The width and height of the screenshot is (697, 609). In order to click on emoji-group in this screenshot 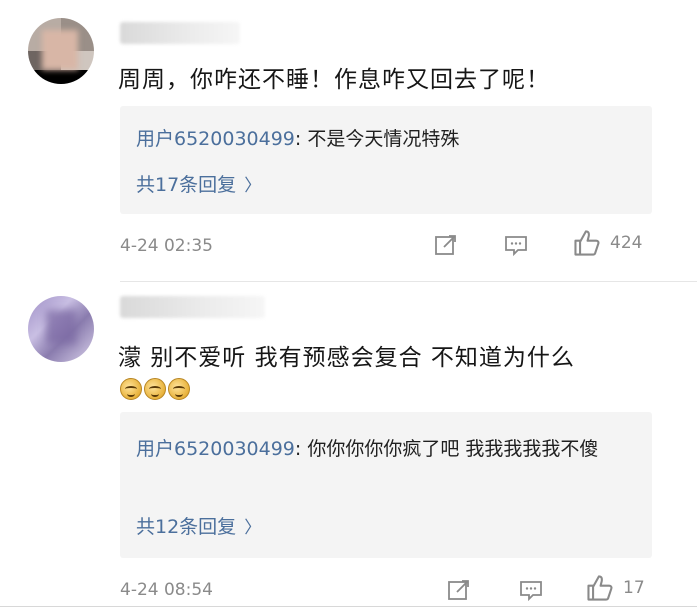, I will do `click(155, 389)`.